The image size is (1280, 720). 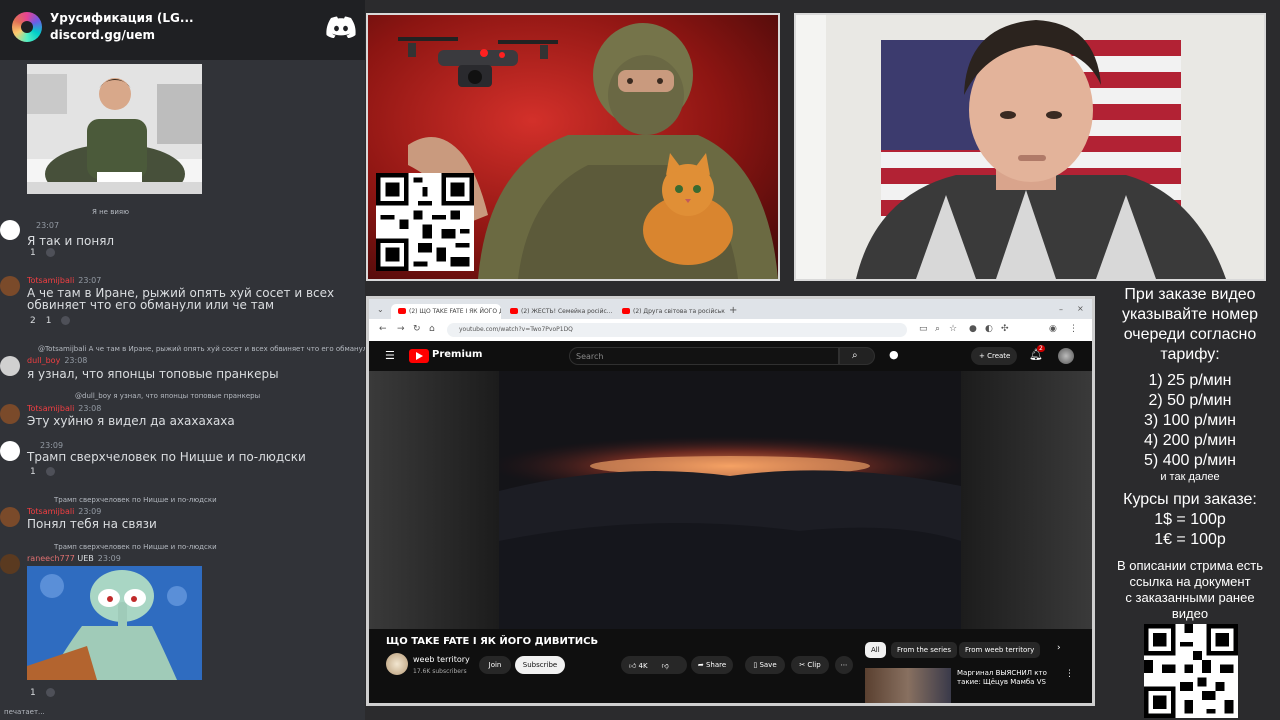 What do you see at coordinates (937, 329) in the screenshot?
I see `zoom-icon: ⌕` at bounding box center [937, 329].